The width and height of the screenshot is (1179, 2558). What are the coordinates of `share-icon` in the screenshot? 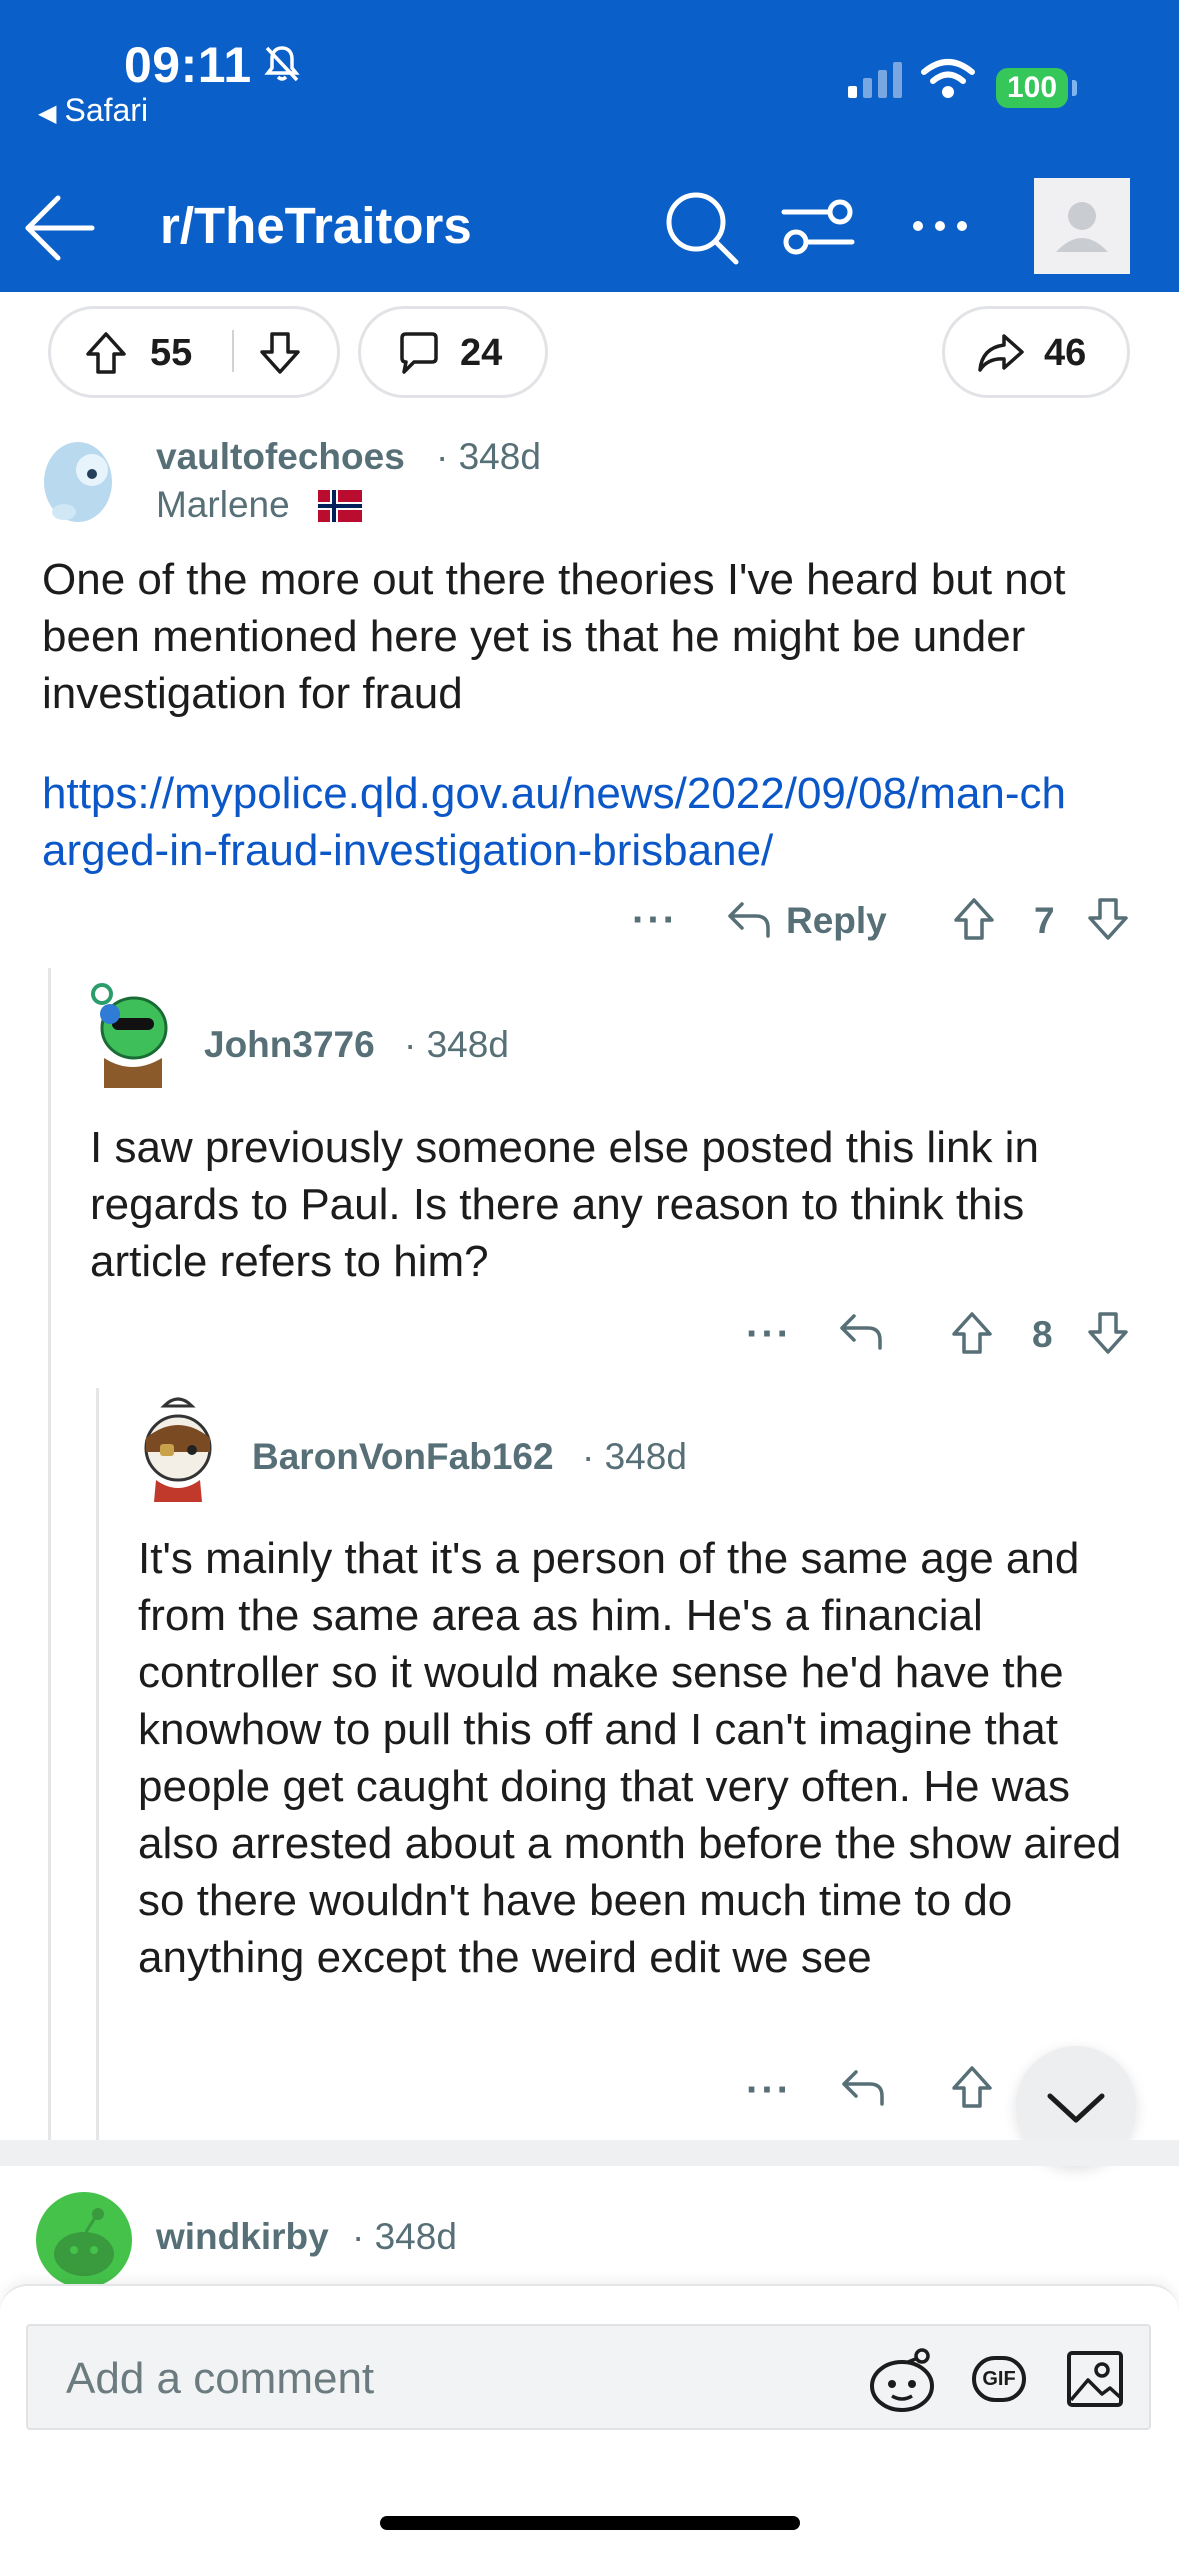 It's located at (1001, 353).